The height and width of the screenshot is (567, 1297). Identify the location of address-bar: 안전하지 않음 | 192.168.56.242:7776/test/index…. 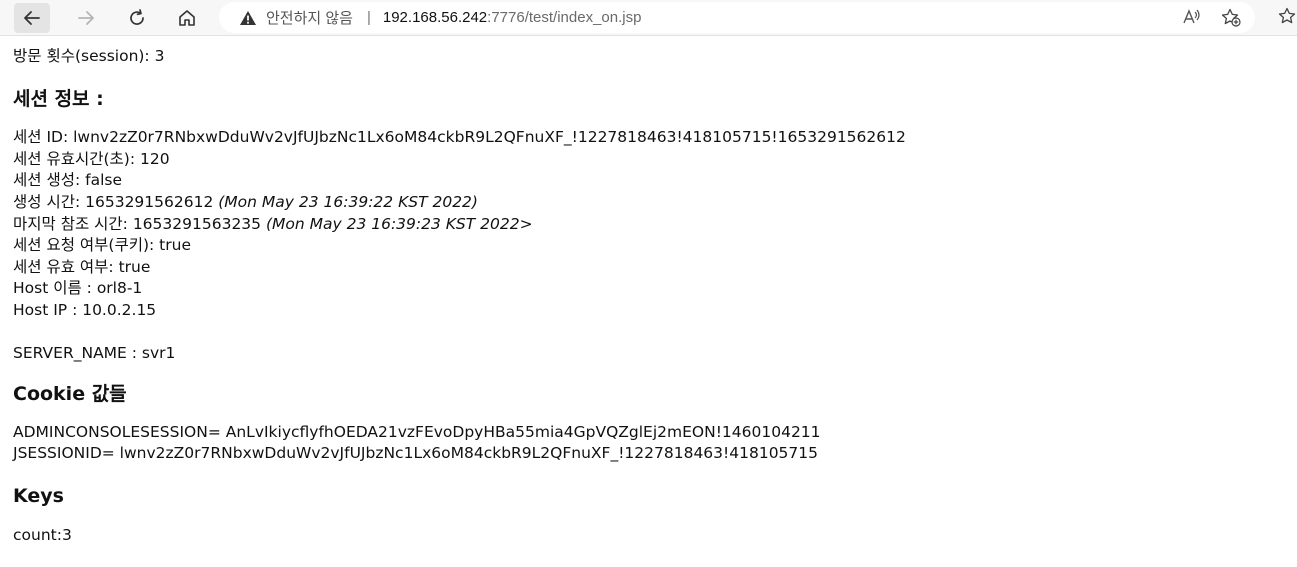
(737, 17).